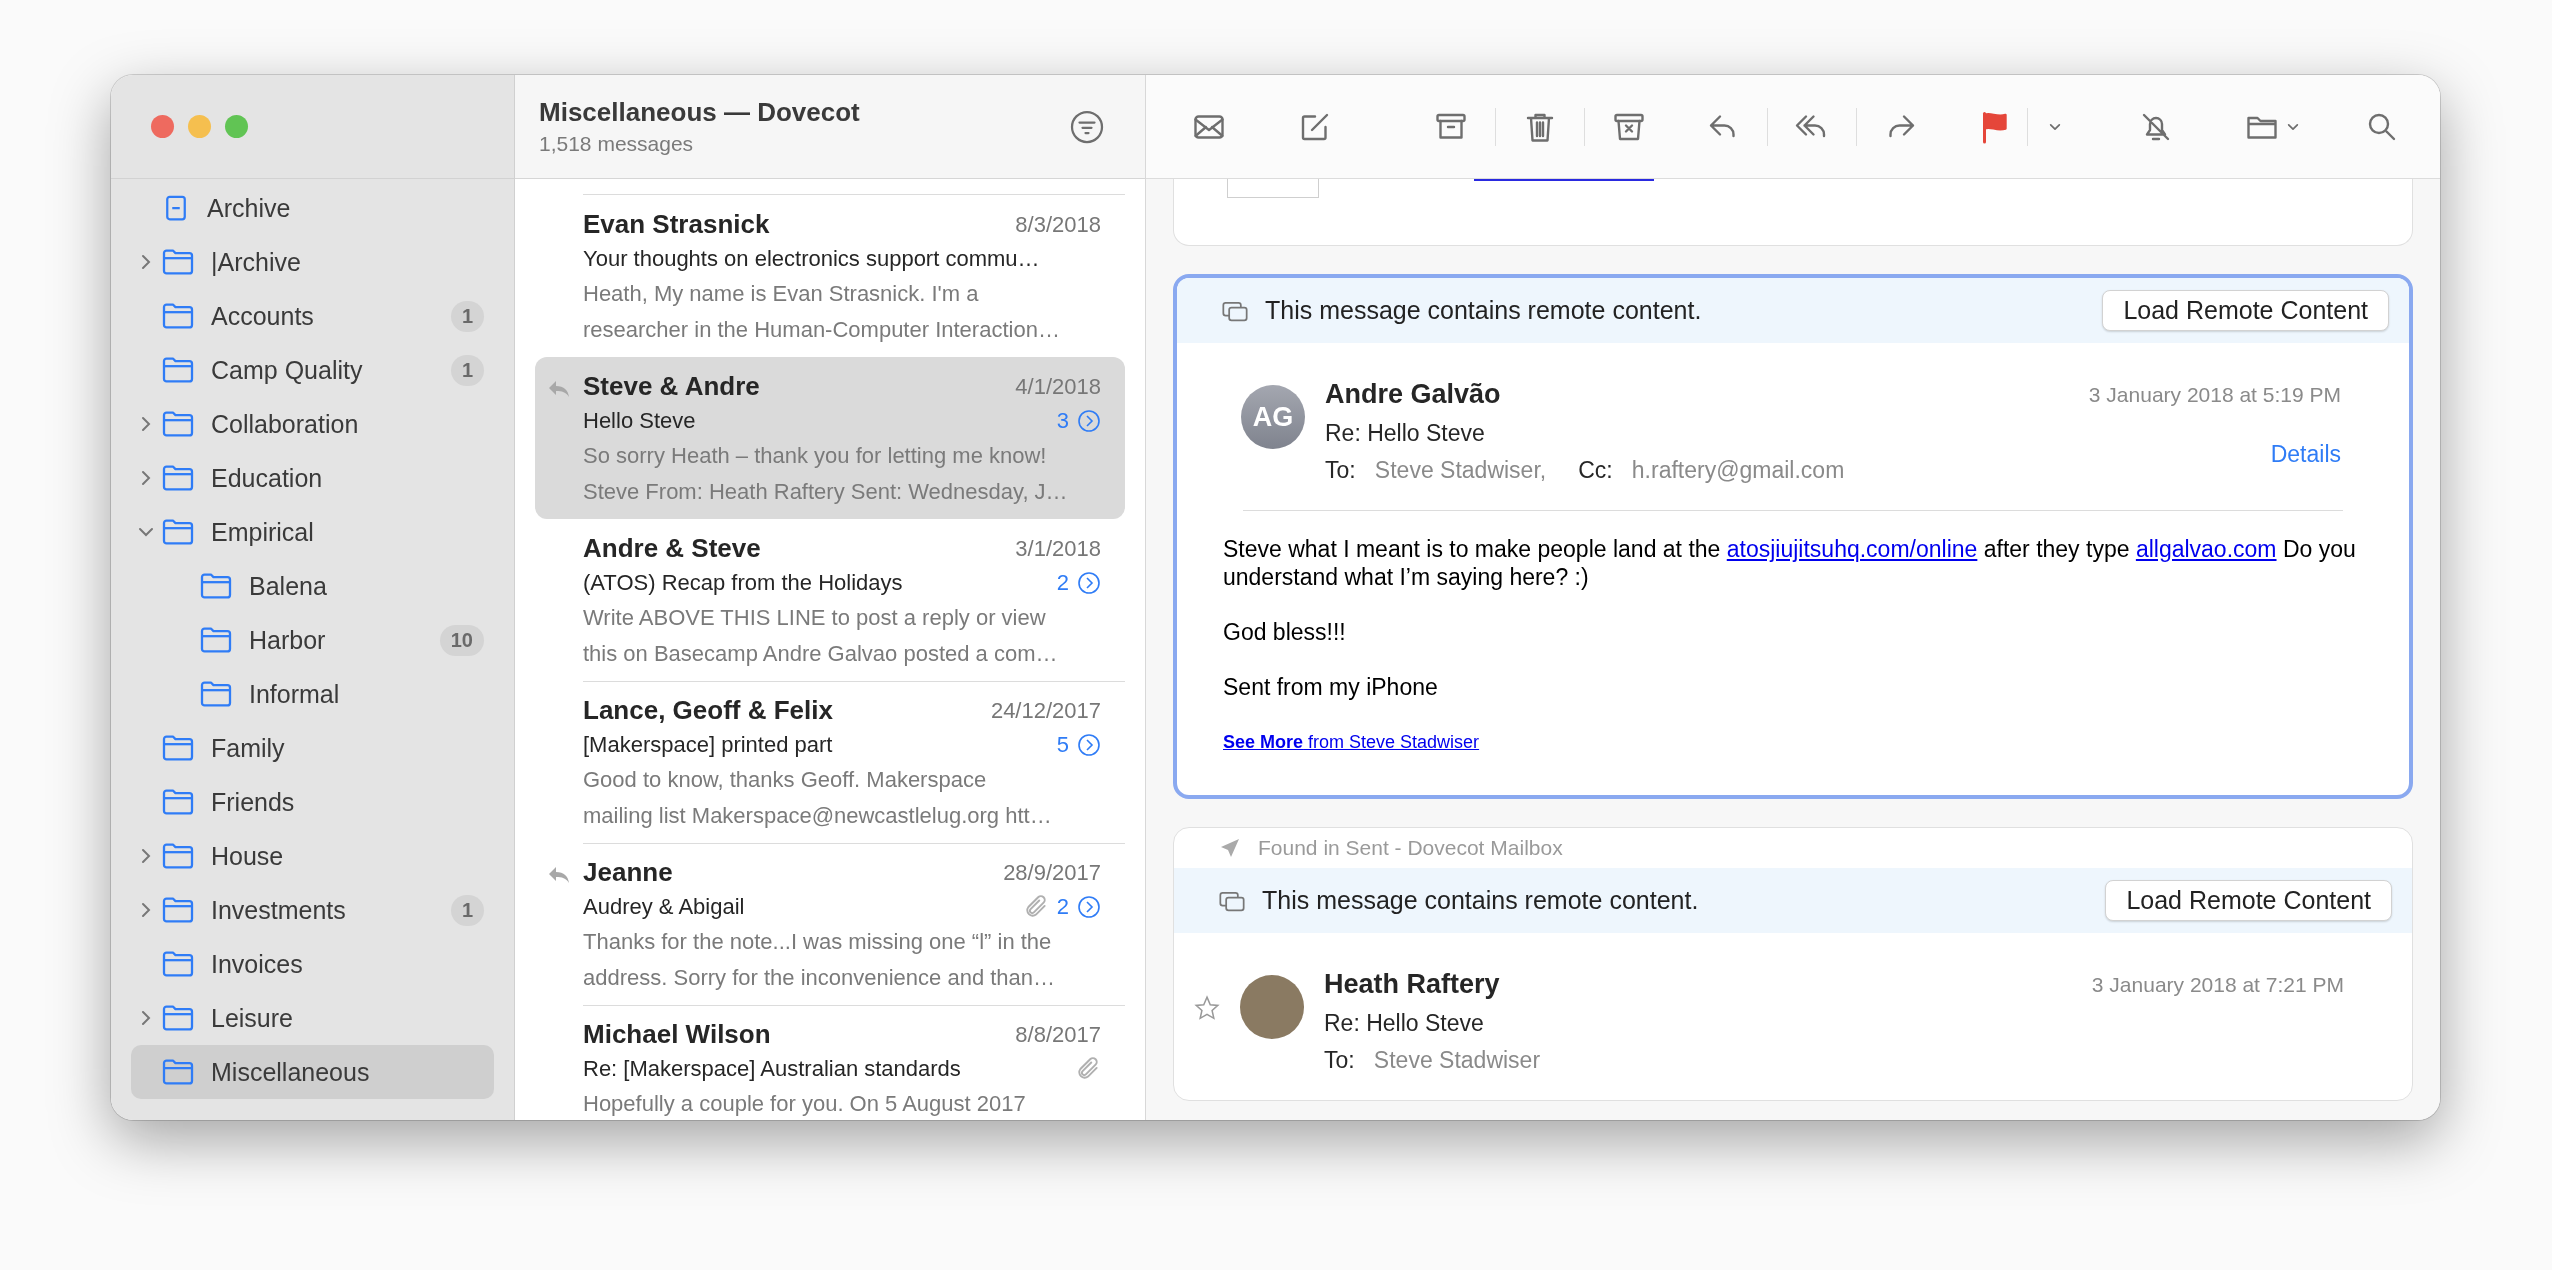  Describe the element at coordinates (1410, 848) in the screenshot. I see `found-in-label: Found in Sent - Dovecot Mailbox` at that location.